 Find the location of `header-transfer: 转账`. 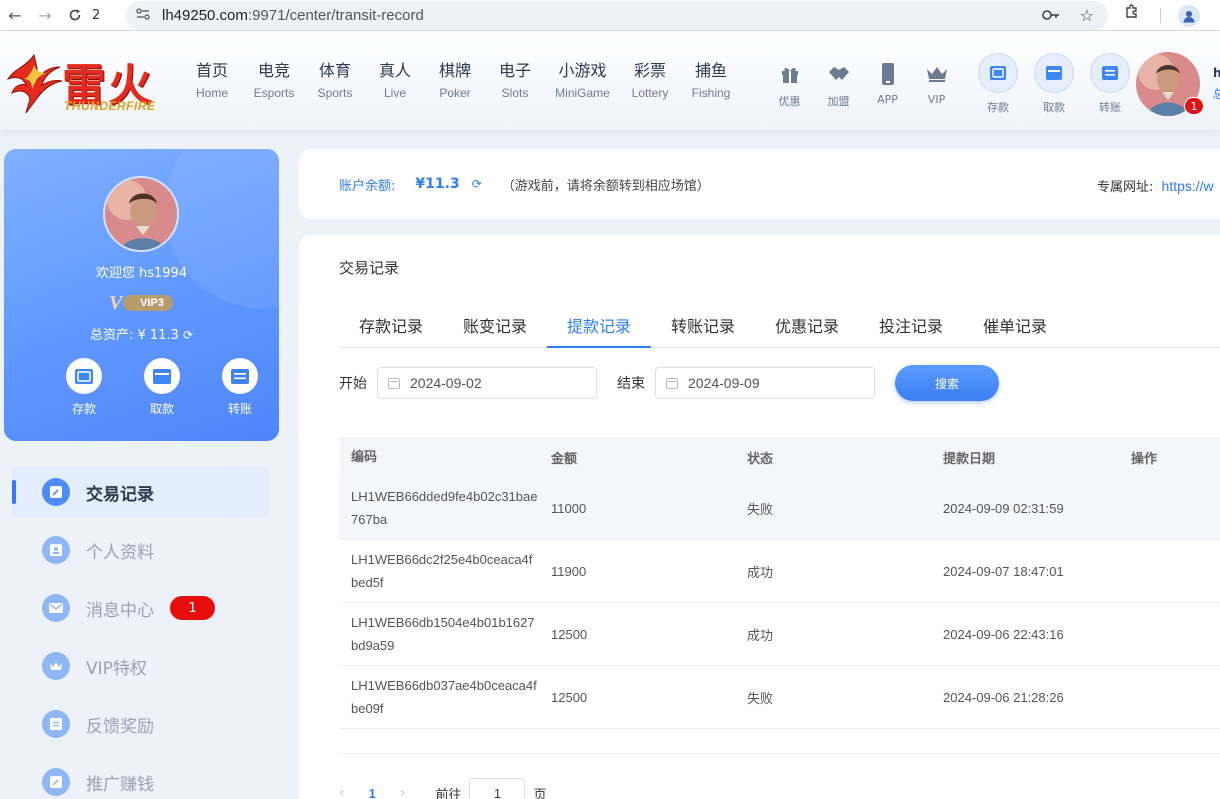

header-transfer: 转账 is located at coordinates (1110, 84).